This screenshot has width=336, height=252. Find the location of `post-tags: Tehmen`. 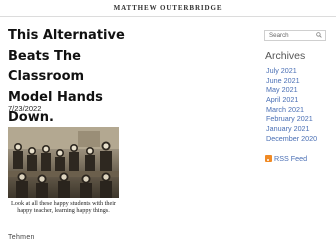

post-tags: Tehmen is located at coordinates (21, 237).